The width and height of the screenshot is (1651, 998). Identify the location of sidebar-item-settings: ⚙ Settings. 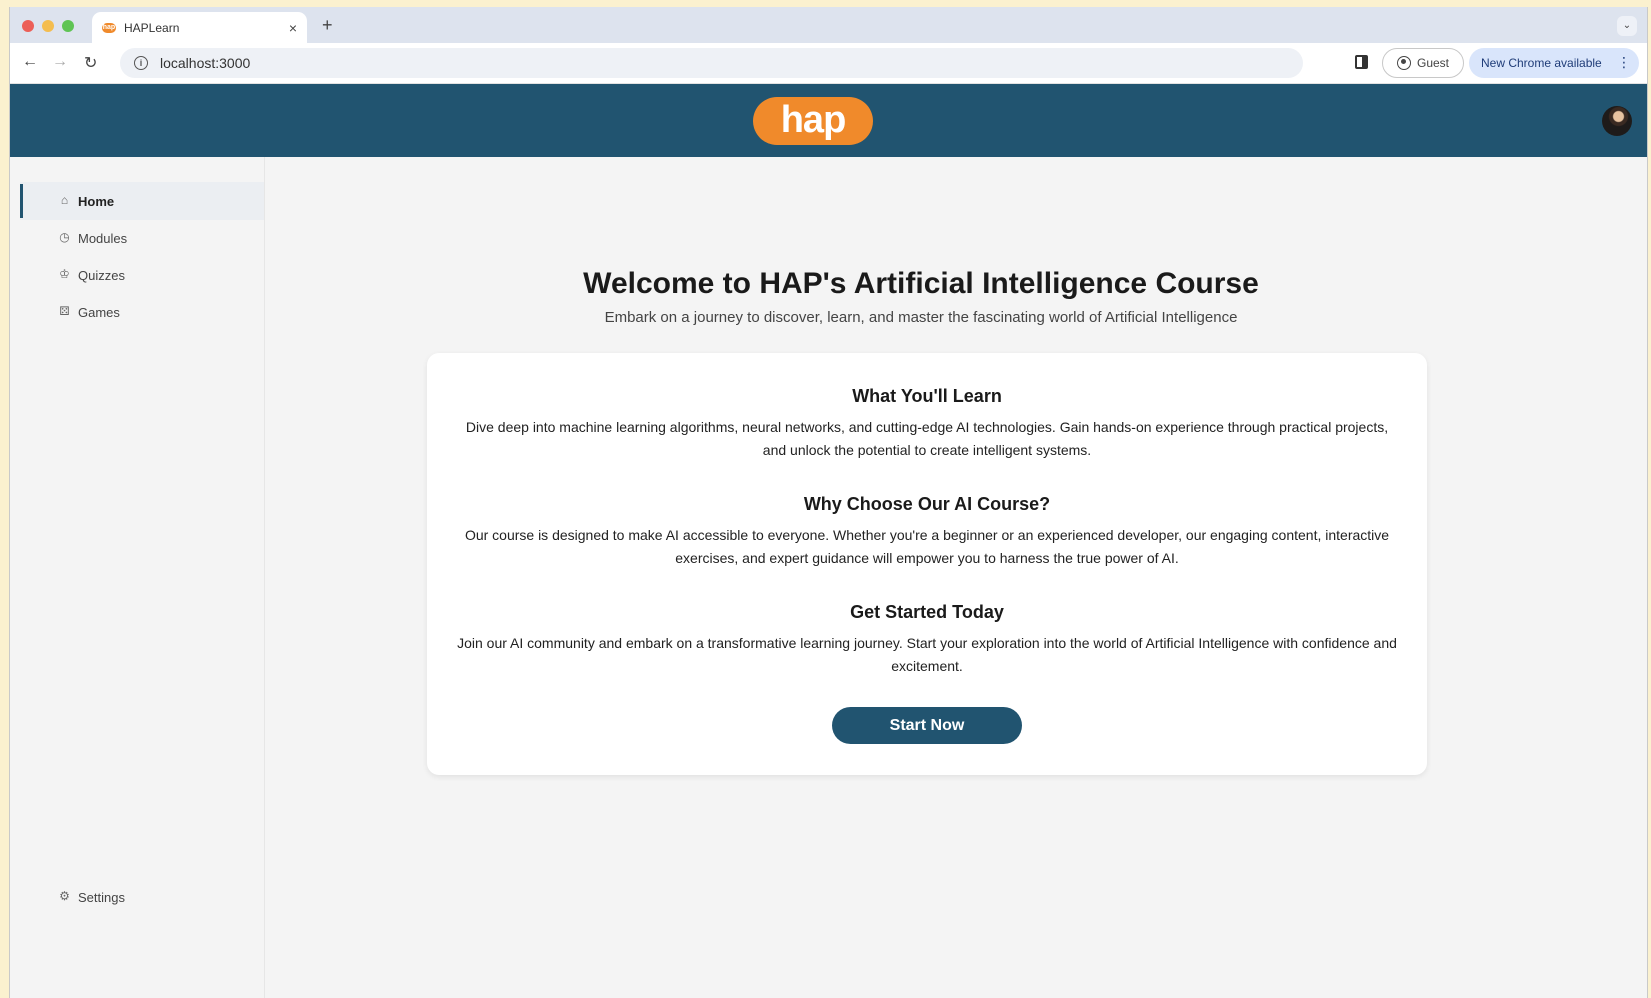
(142, 897).